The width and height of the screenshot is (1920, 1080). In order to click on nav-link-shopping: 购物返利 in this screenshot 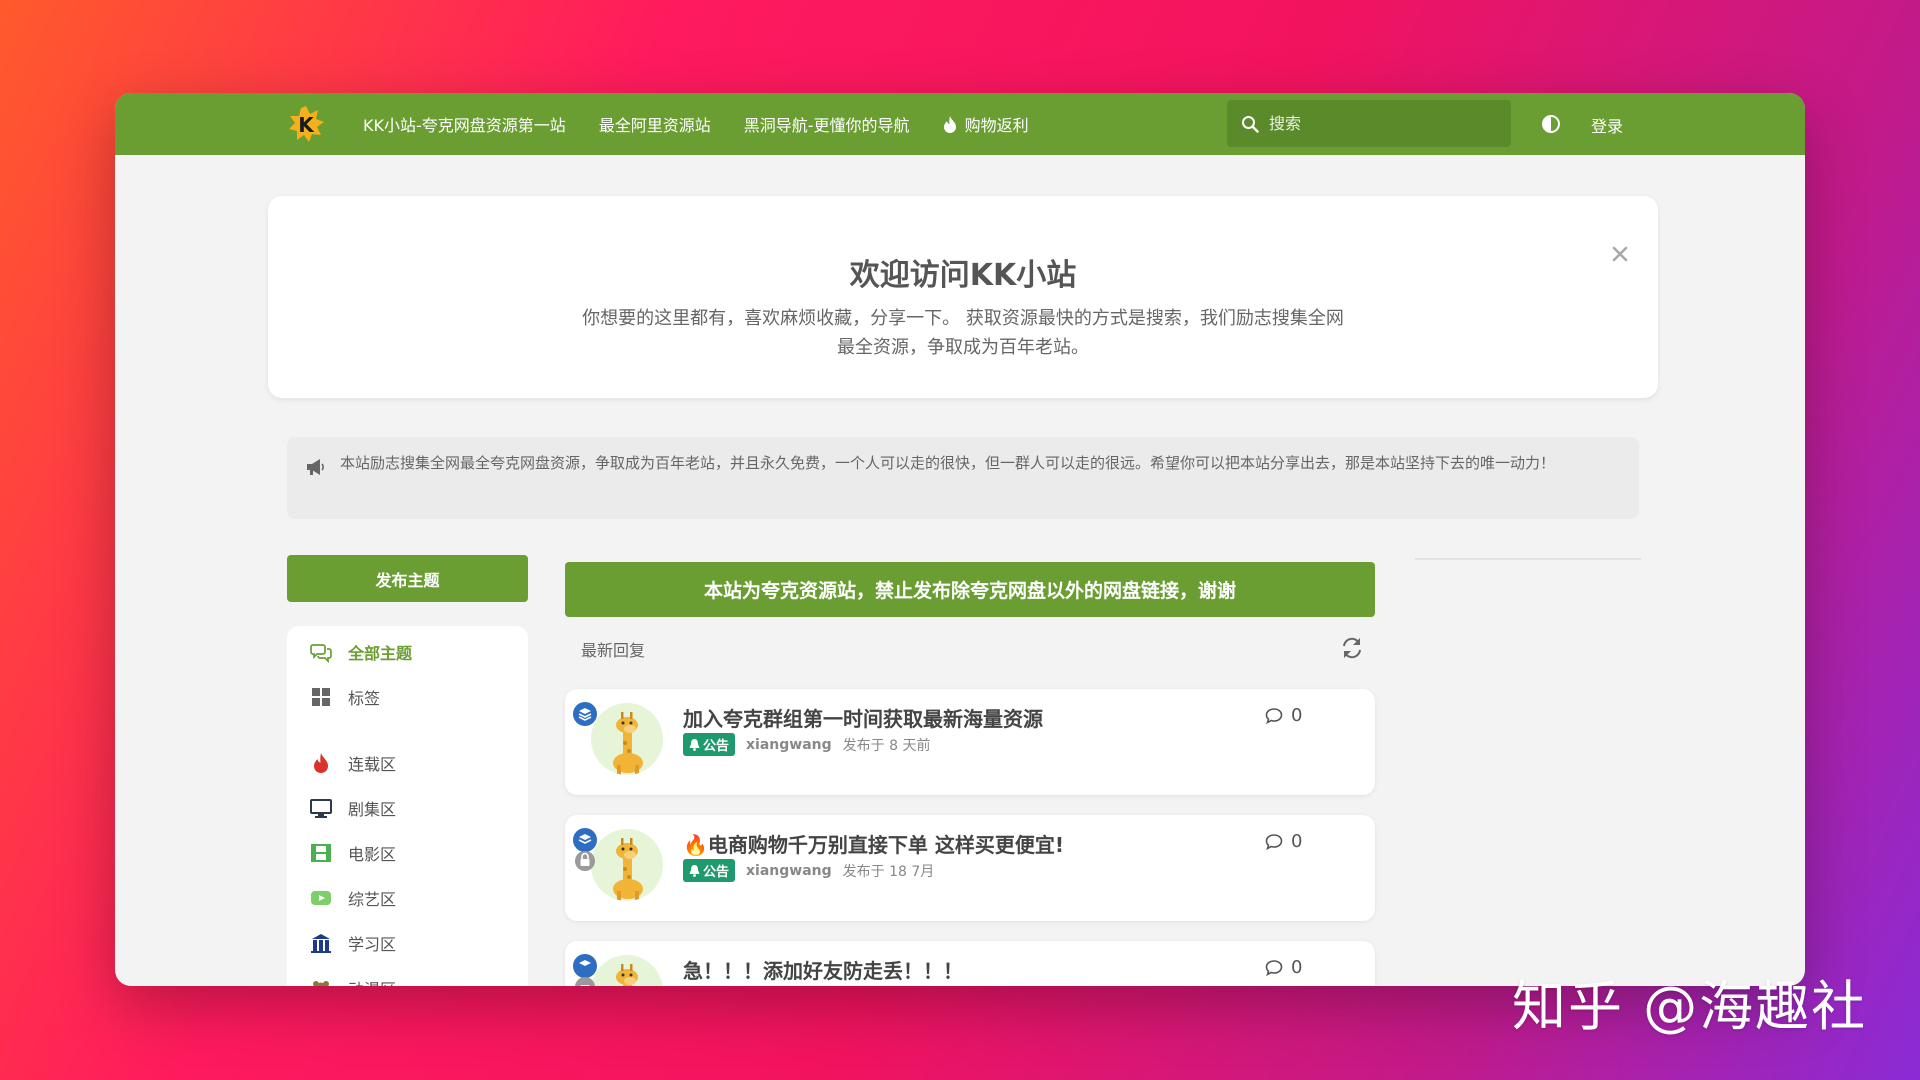, I will do `click(986, 124)`.